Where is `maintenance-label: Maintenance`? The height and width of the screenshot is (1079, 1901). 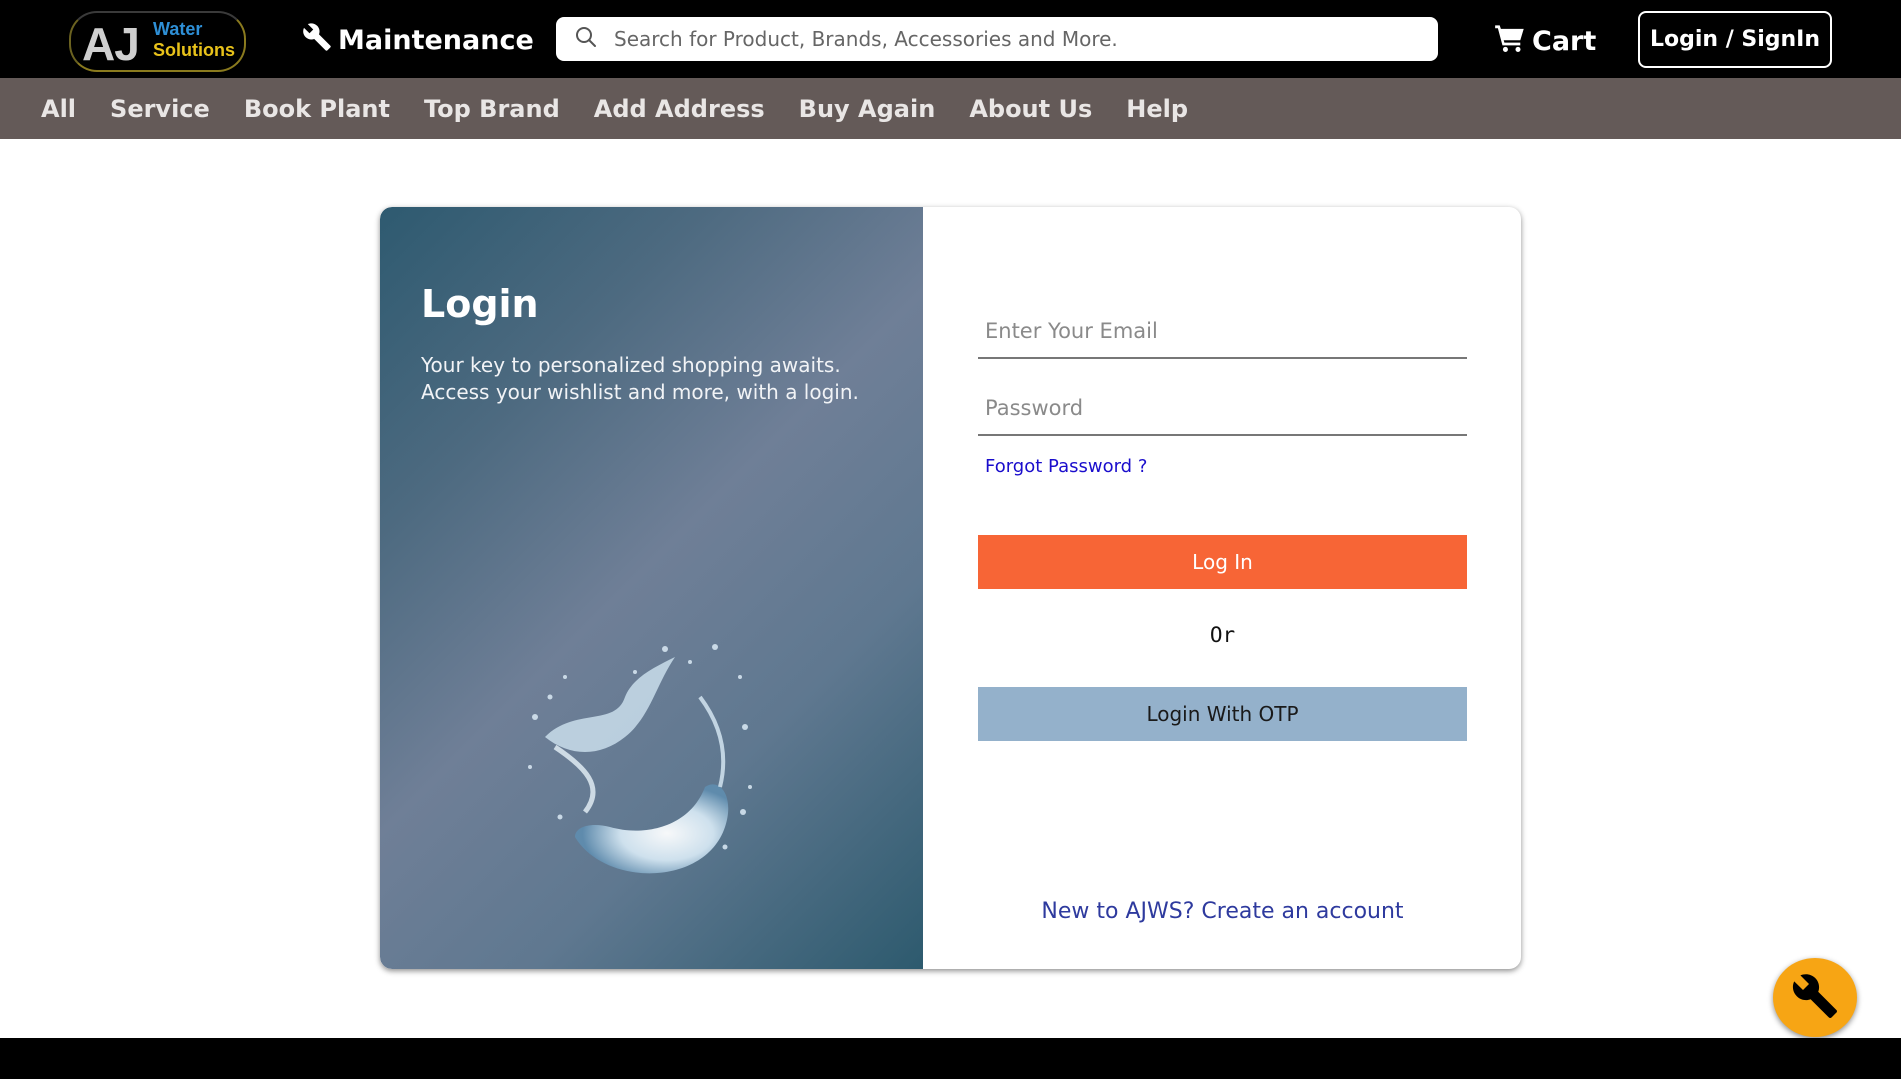
maintenance-label: Maintenance is located at coordinates (436, 40).